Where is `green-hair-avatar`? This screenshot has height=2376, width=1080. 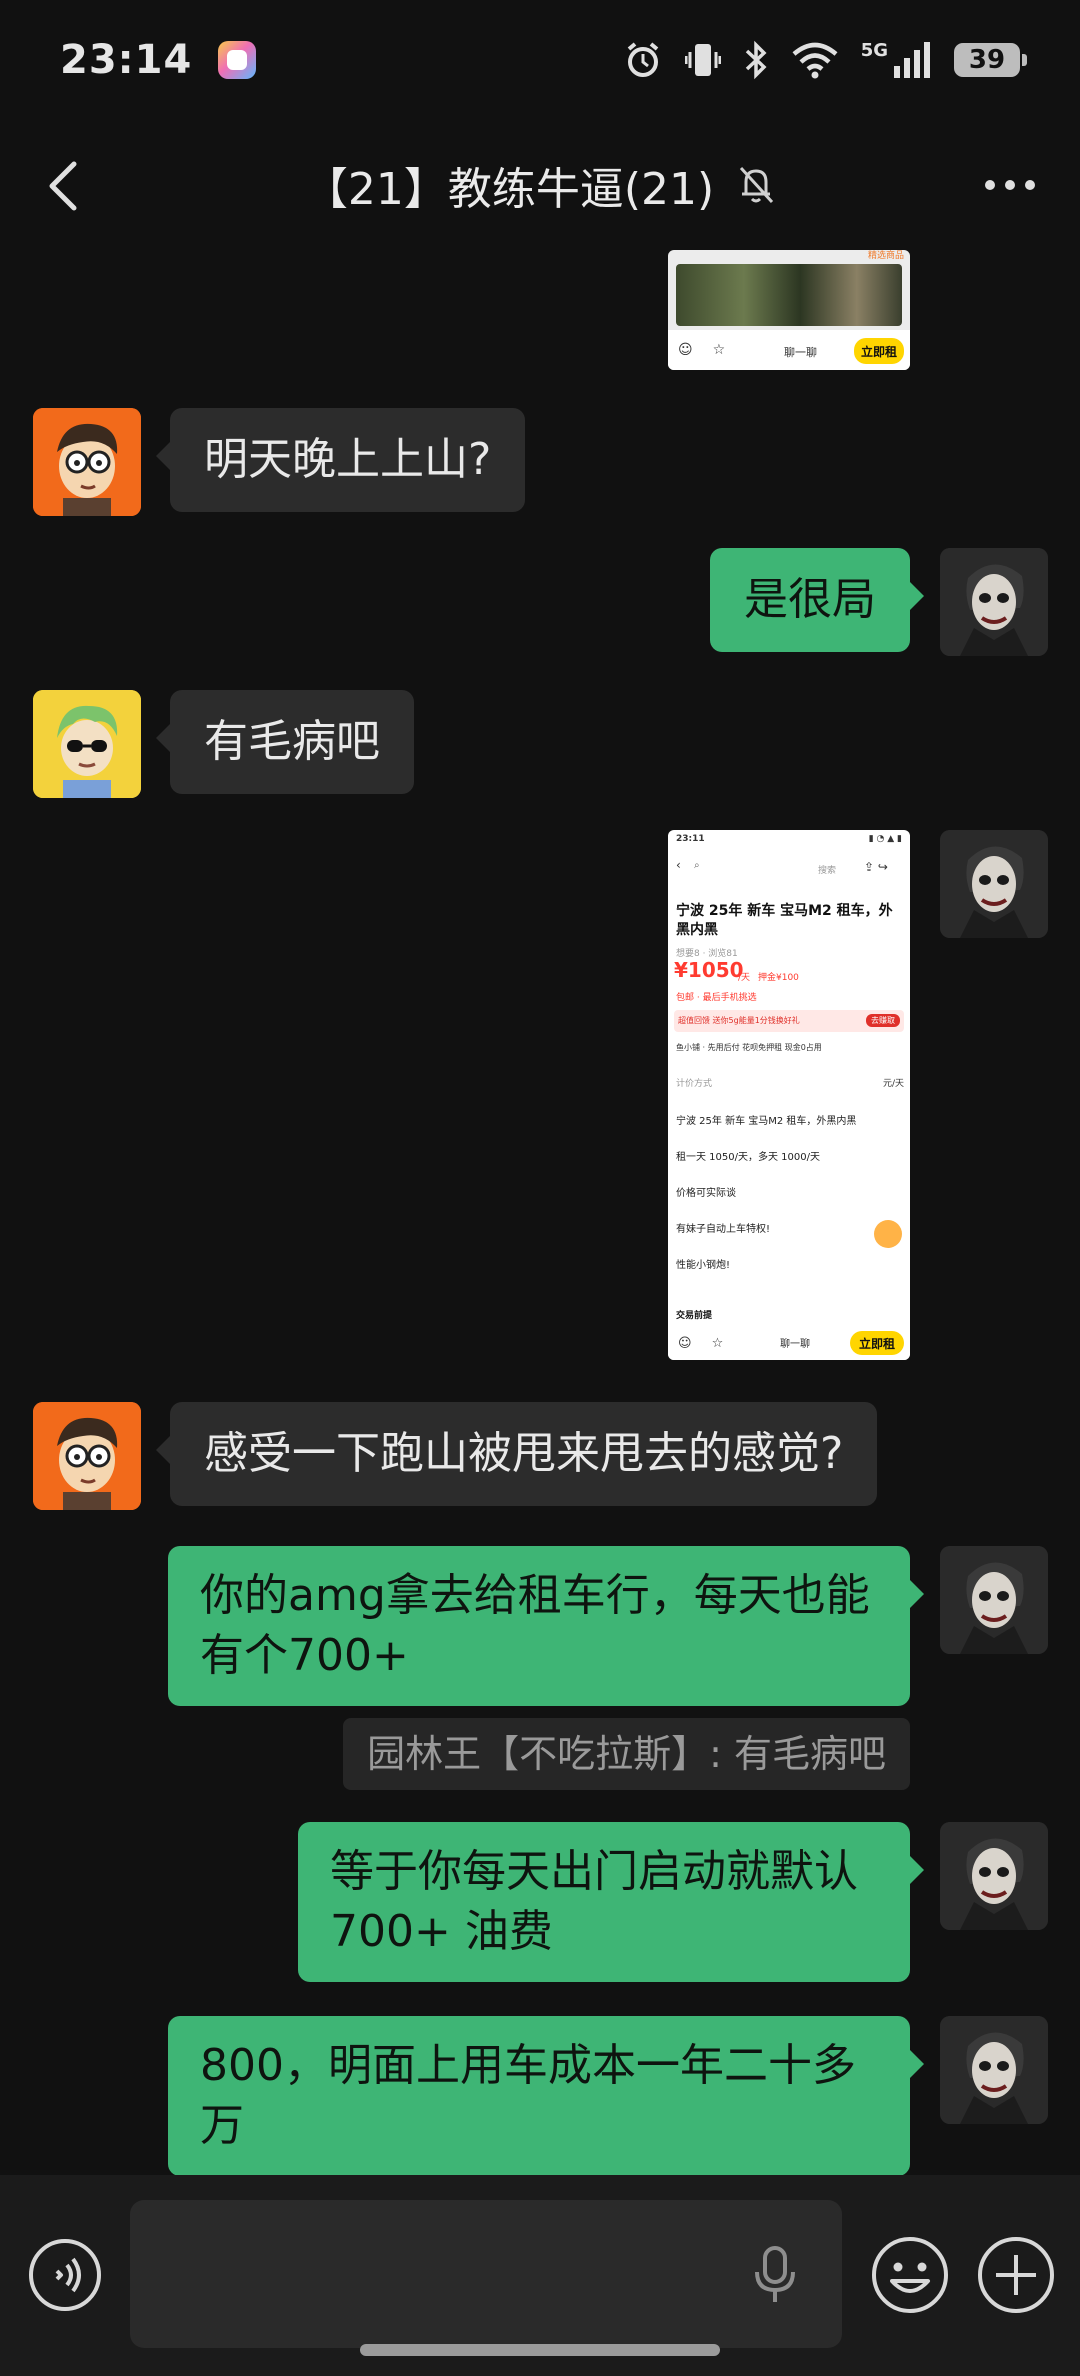
green-hair-avatar is located at coordinates (87, 744).